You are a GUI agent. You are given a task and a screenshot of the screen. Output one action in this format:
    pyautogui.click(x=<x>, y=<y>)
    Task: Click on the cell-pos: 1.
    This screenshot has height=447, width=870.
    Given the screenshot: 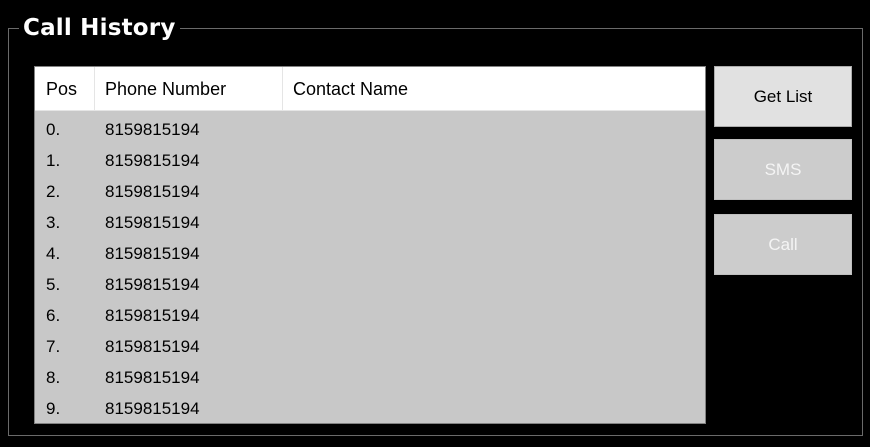 What is the action you would take?
    pyautogui.click(x=53, y=160)
    